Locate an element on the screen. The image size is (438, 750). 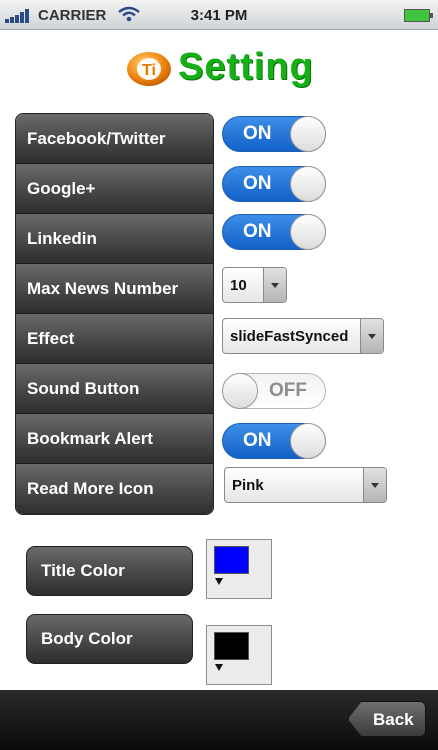
setting-label-read-more-icon: Read More Icon is located at coordinates (114, 489).